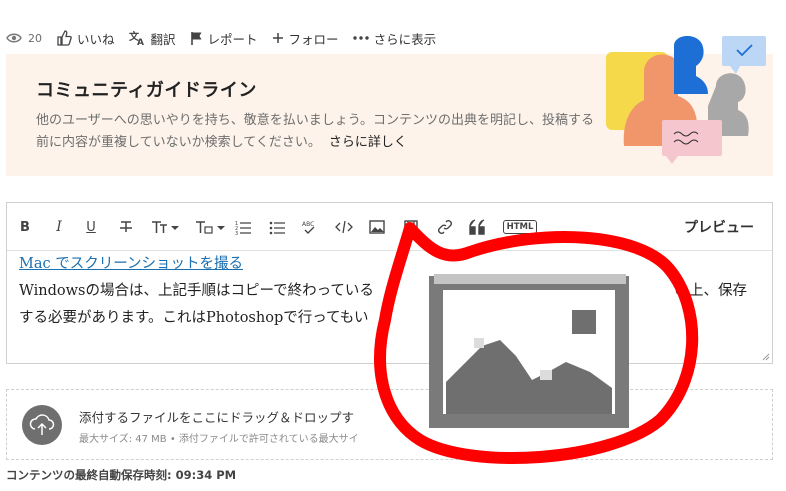  What do you see at coordinates (194, 318) in the screenshot?
I see `editor-line-2: する必要があります。これはPhotoshopで行ってもい` at bounding box center [194, 318].